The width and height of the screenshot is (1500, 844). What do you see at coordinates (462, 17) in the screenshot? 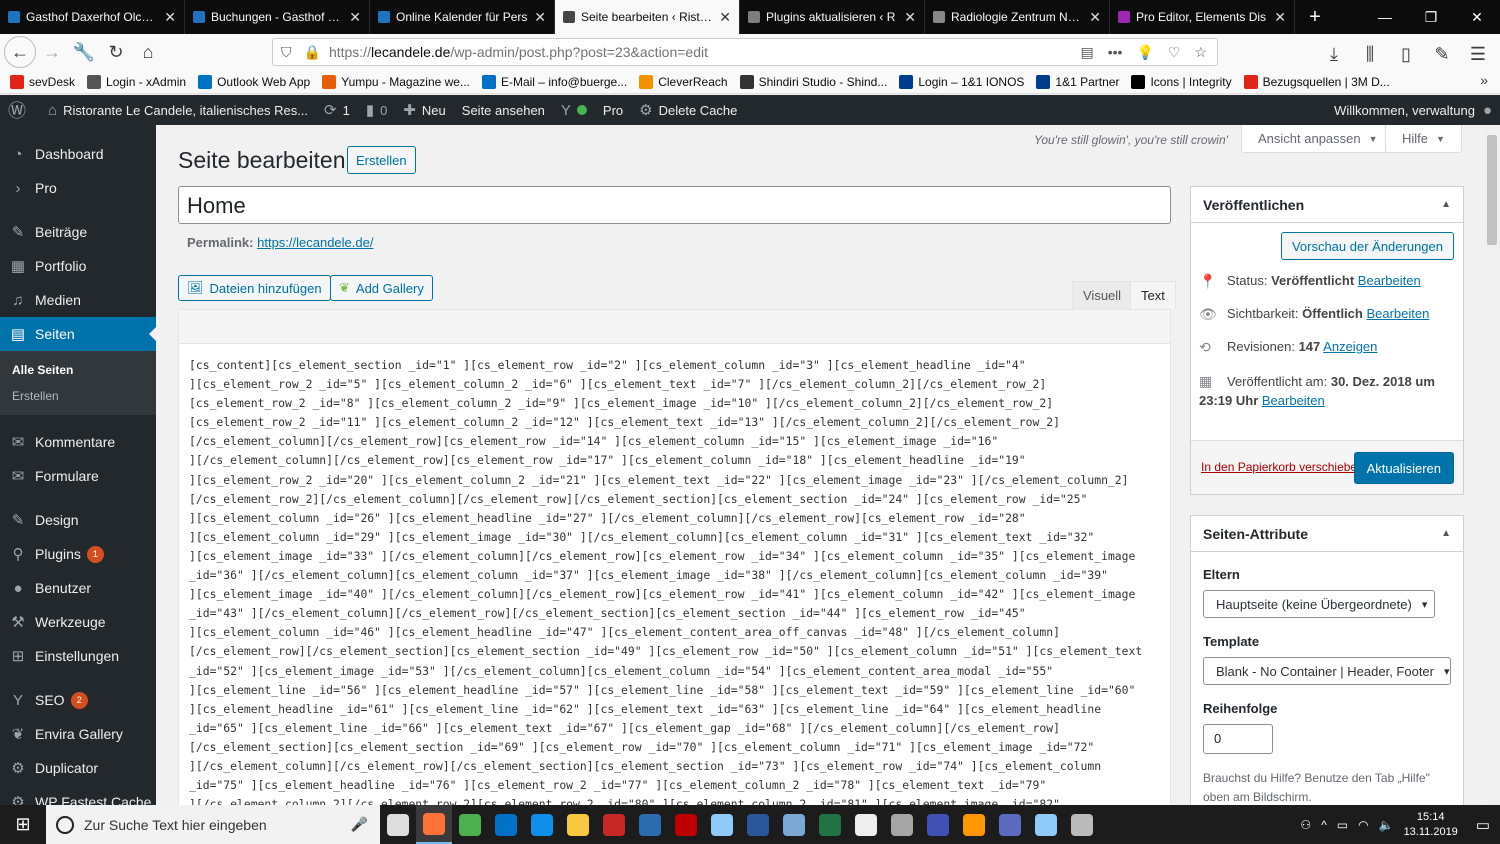
I see `browser-tab: Online Kalender für Pers ✕` at bounding box center [462, 17].